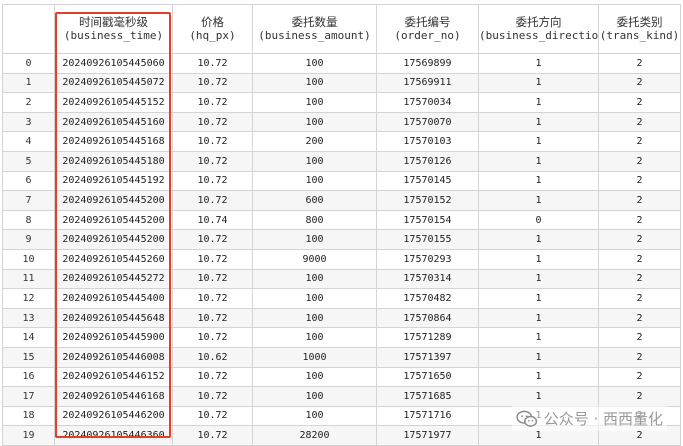 The height and width of the screenshot is (446, 683). What do you see at coordinates (28, 396) in the screenshot?
I see `row-index-cell: 17` at bounding box center [28, 396].